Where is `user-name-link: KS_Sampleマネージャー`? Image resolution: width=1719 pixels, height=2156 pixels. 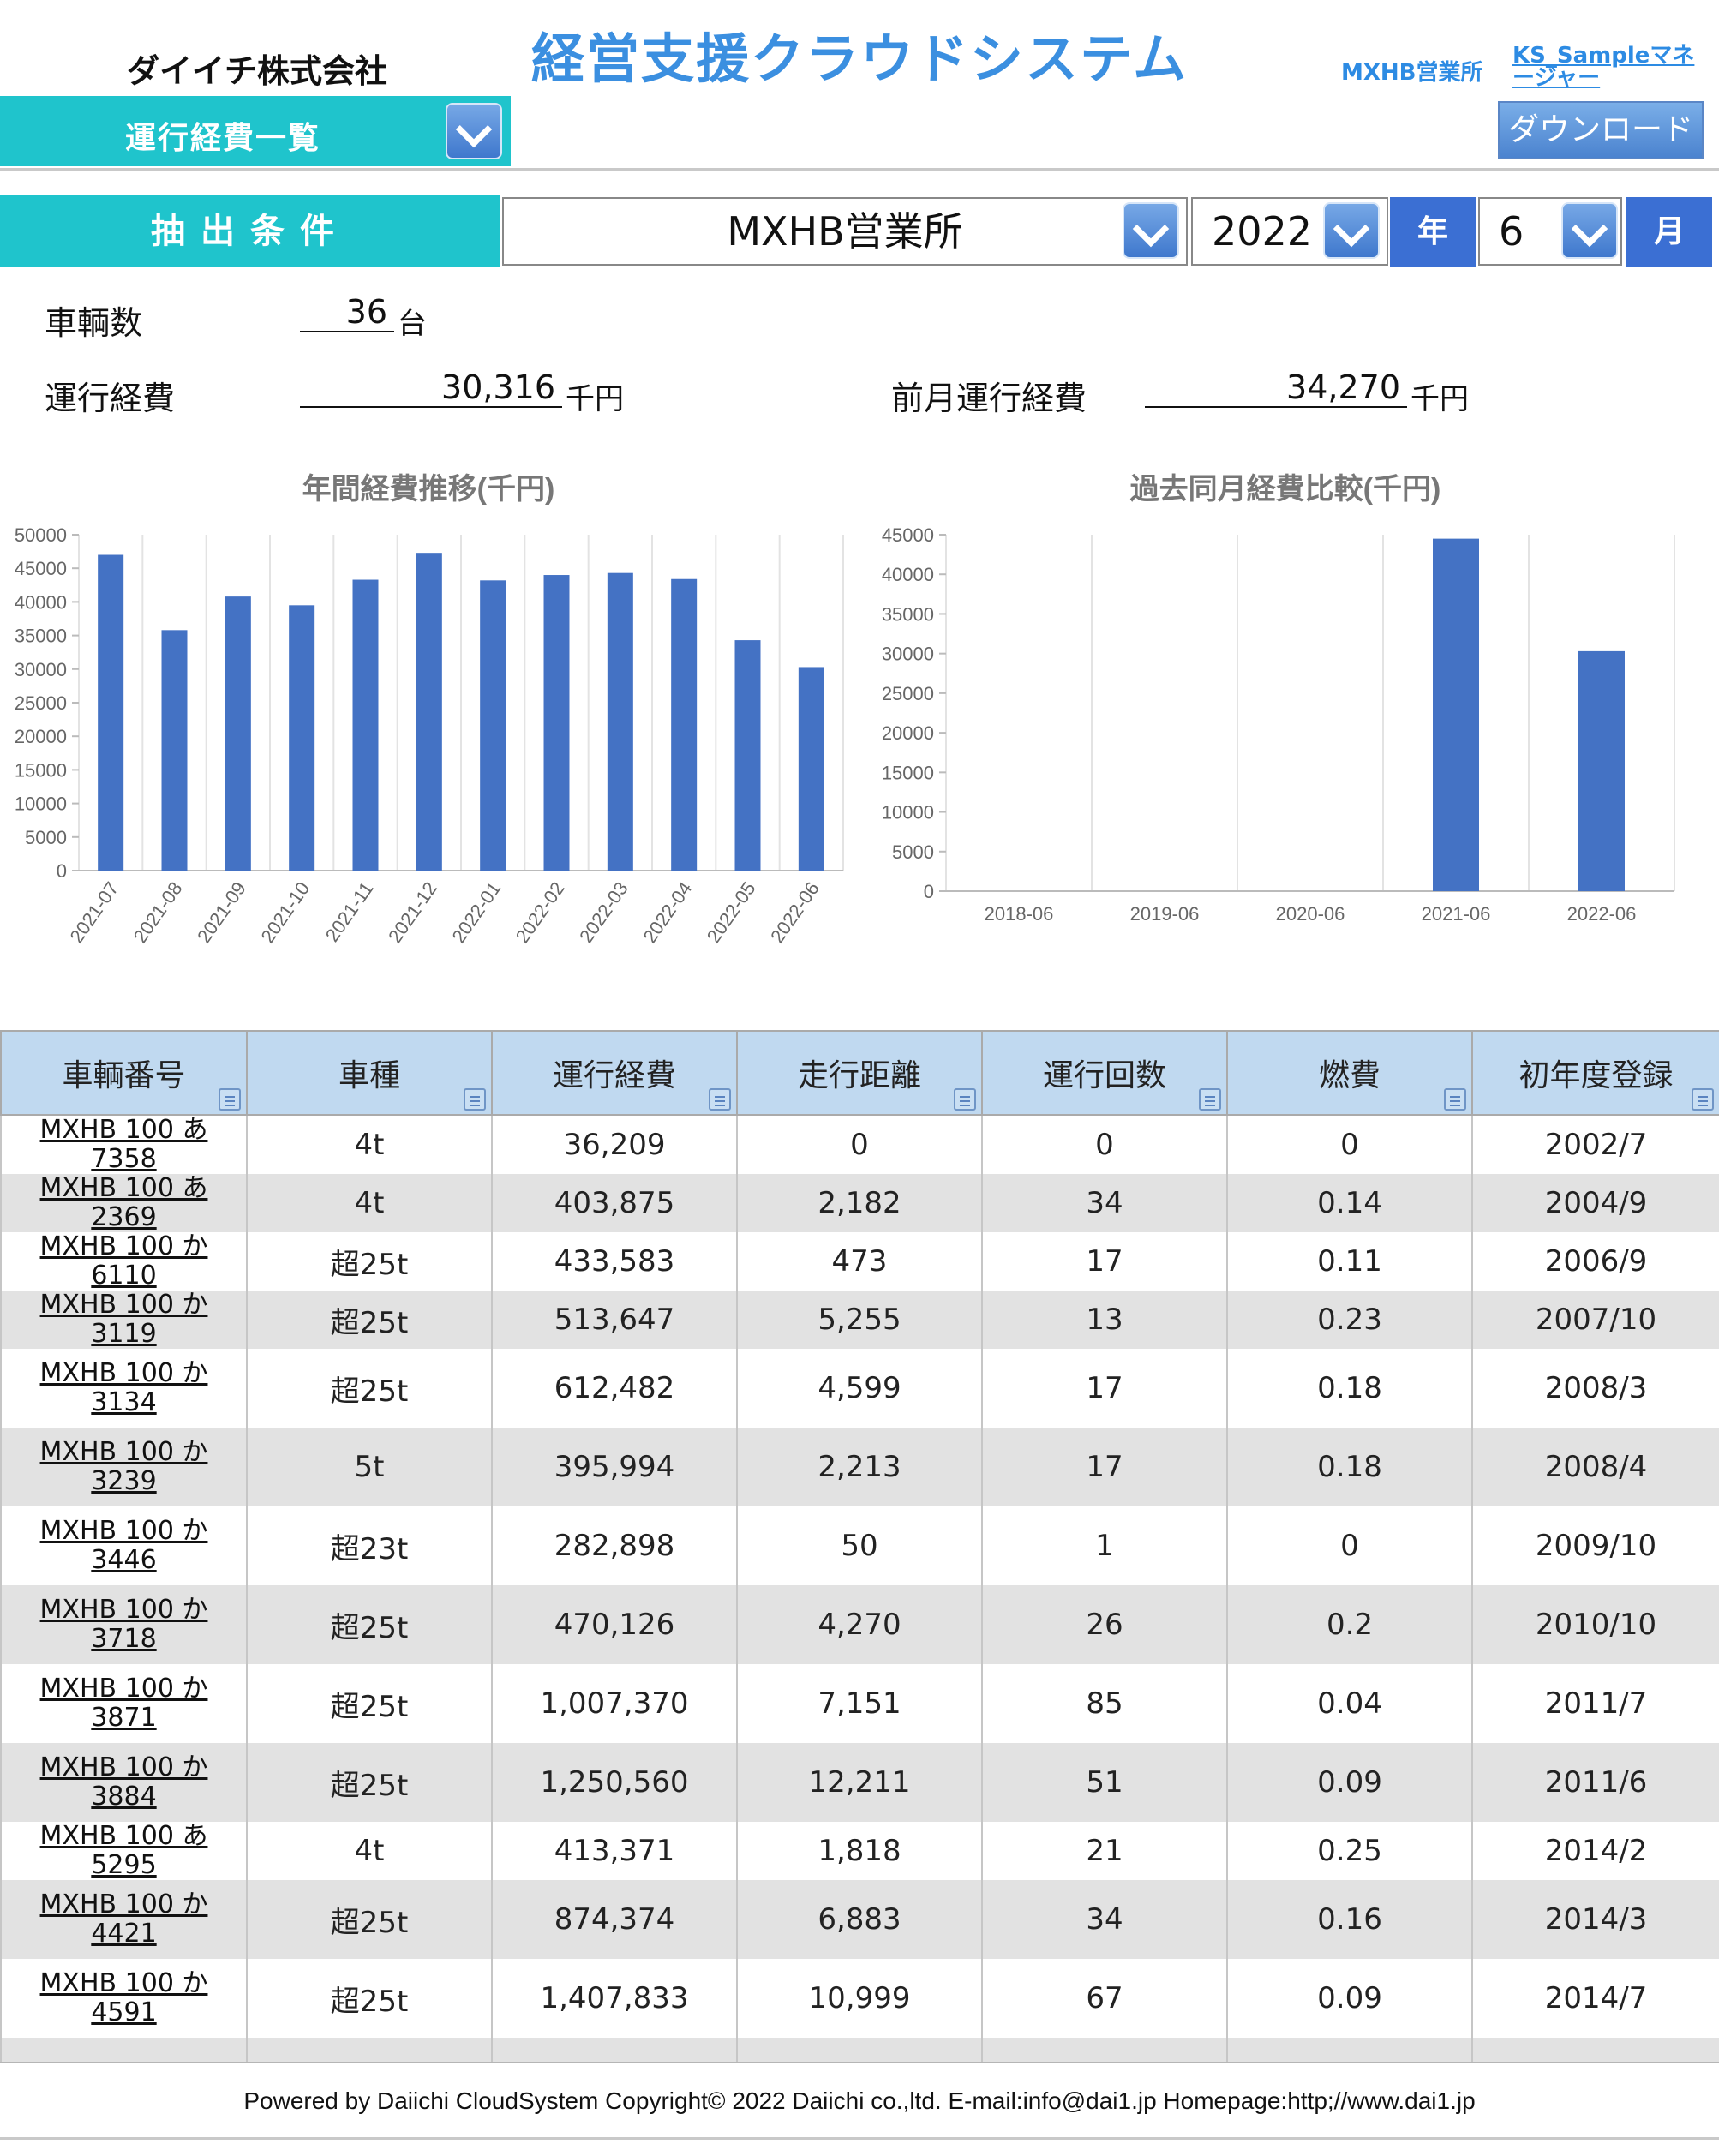 user-name-link: KS_Sampleマネージャー is located at coordinates (1611, 67).